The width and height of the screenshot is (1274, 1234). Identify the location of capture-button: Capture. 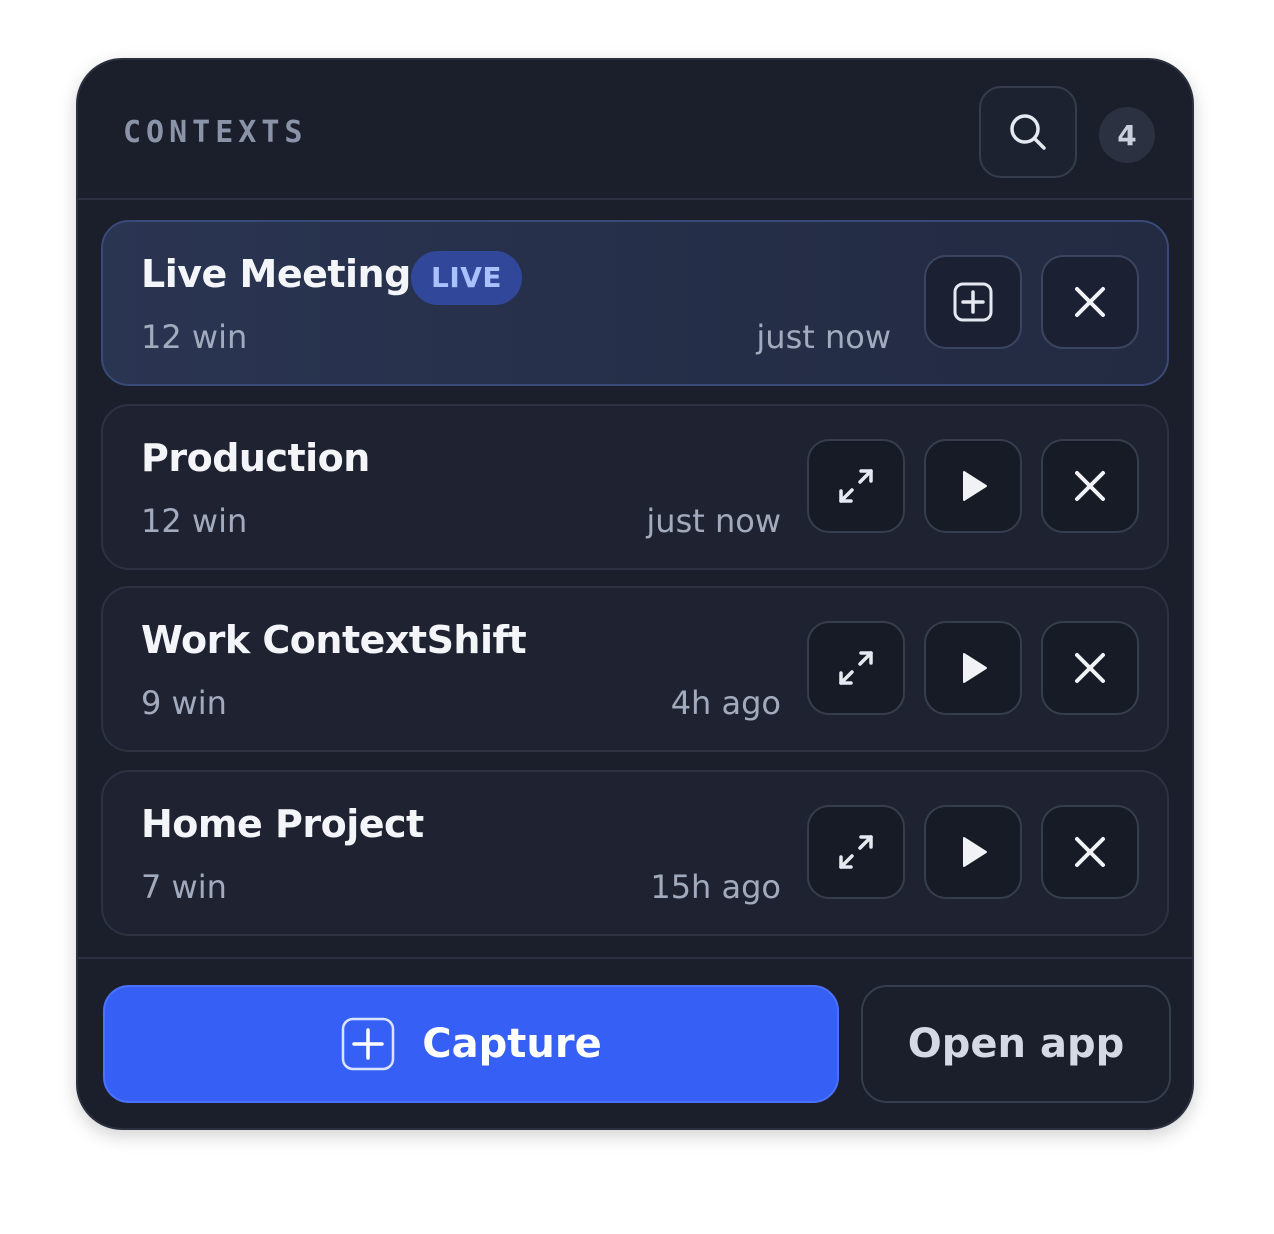
(471, 1044).